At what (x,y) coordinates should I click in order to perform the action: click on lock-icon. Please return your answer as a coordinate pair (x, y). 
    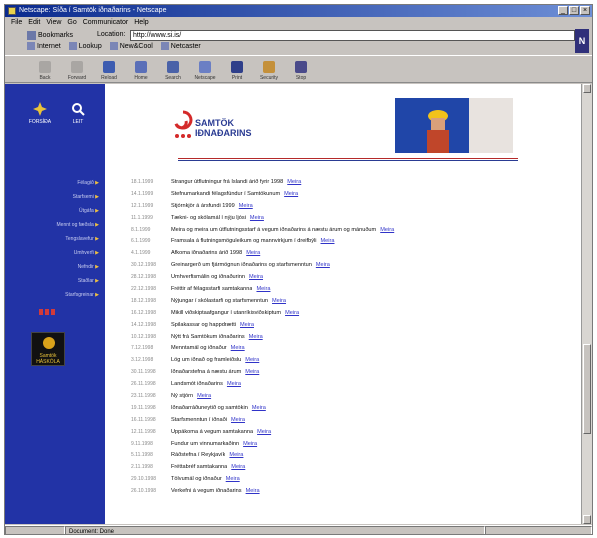
    Looking at the image, I should click on (269, 67).